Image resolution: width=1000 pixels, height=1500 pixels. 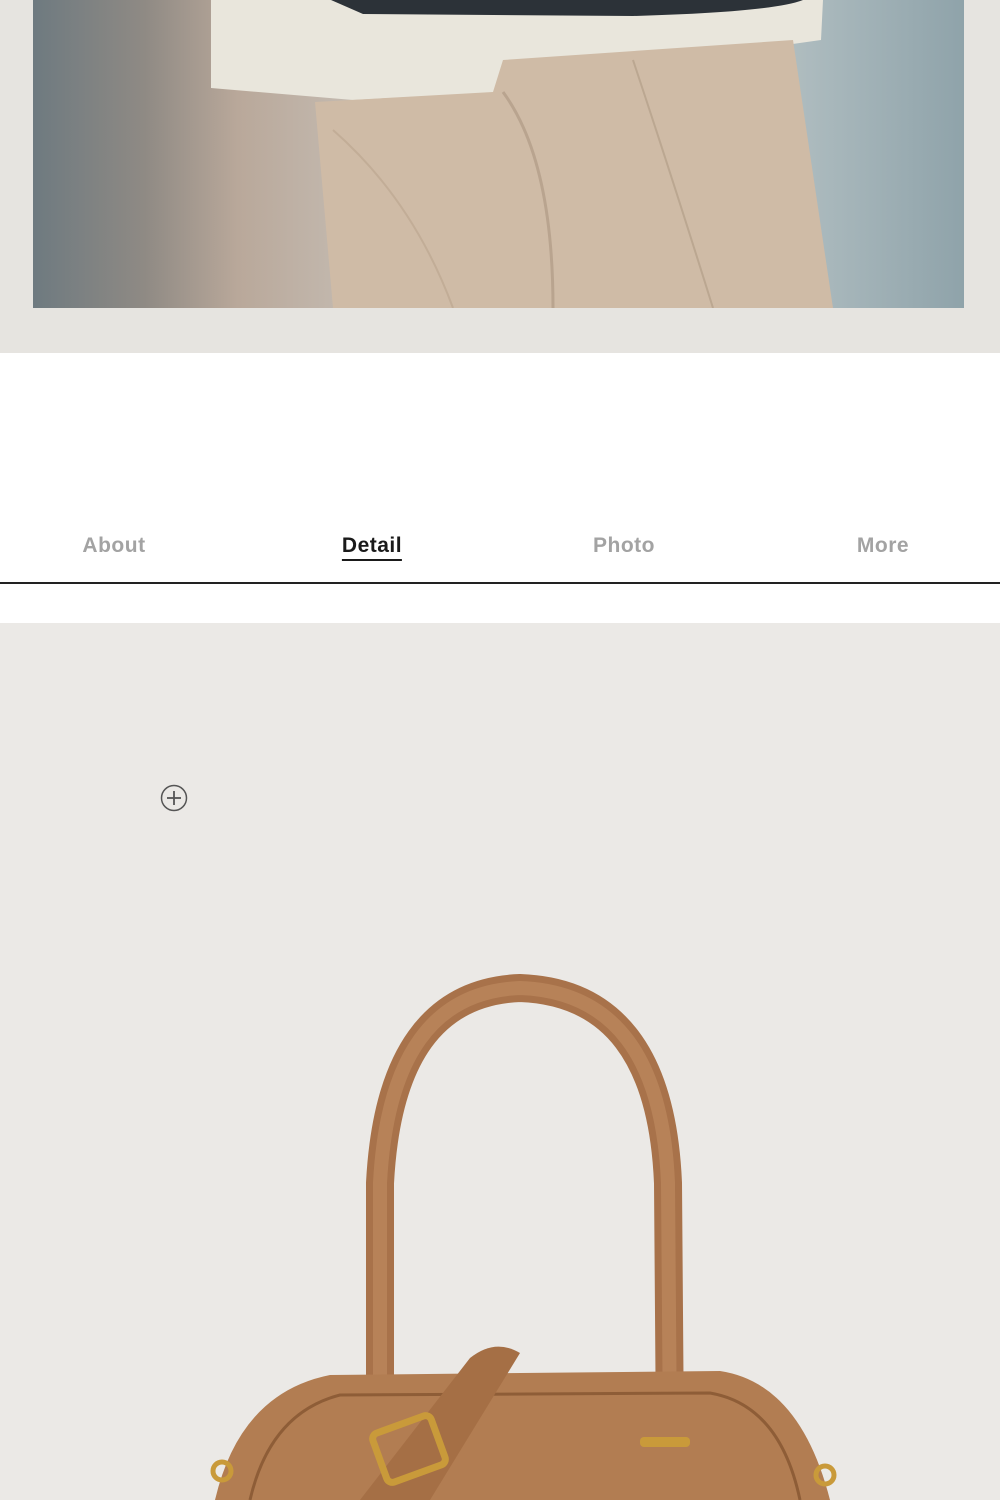 What do you see at coordinates (624, 546) in the screenshot?
I see `tab-photo: Photo` at bounding box center [624, 546].